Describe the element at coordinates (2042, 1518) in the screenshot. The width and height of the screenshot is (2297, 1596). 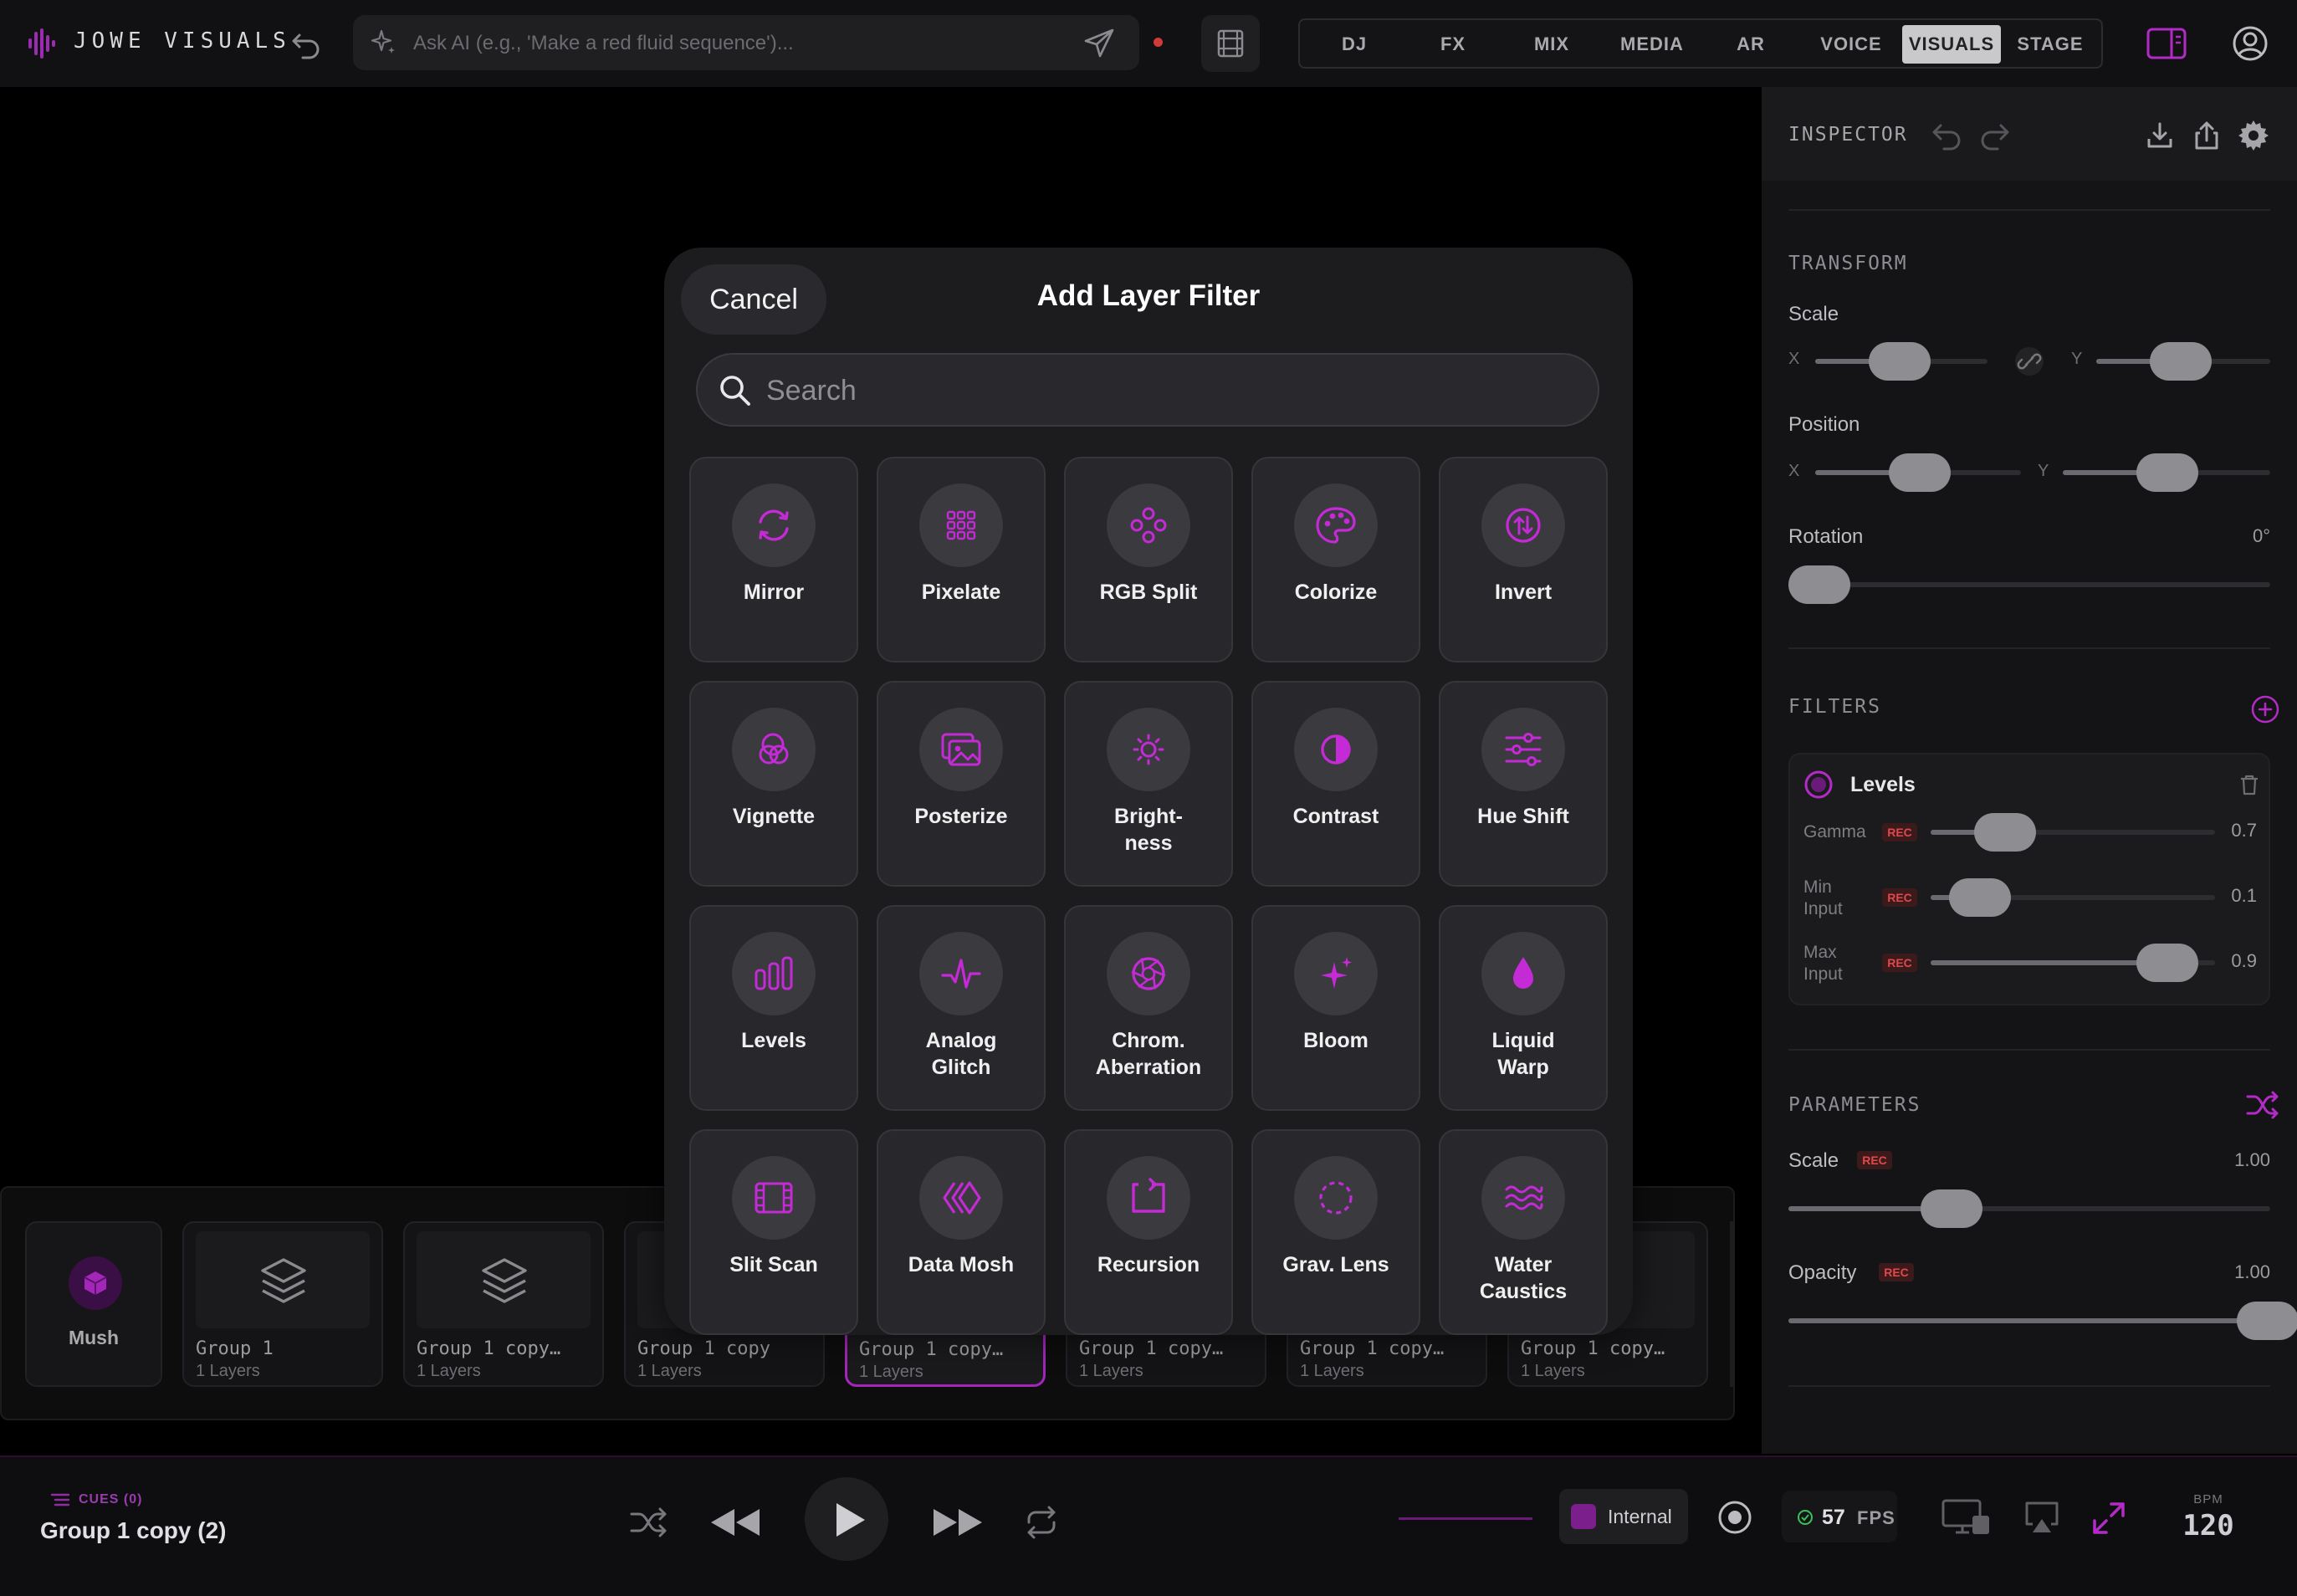
I see `airplay-icon` at that location.